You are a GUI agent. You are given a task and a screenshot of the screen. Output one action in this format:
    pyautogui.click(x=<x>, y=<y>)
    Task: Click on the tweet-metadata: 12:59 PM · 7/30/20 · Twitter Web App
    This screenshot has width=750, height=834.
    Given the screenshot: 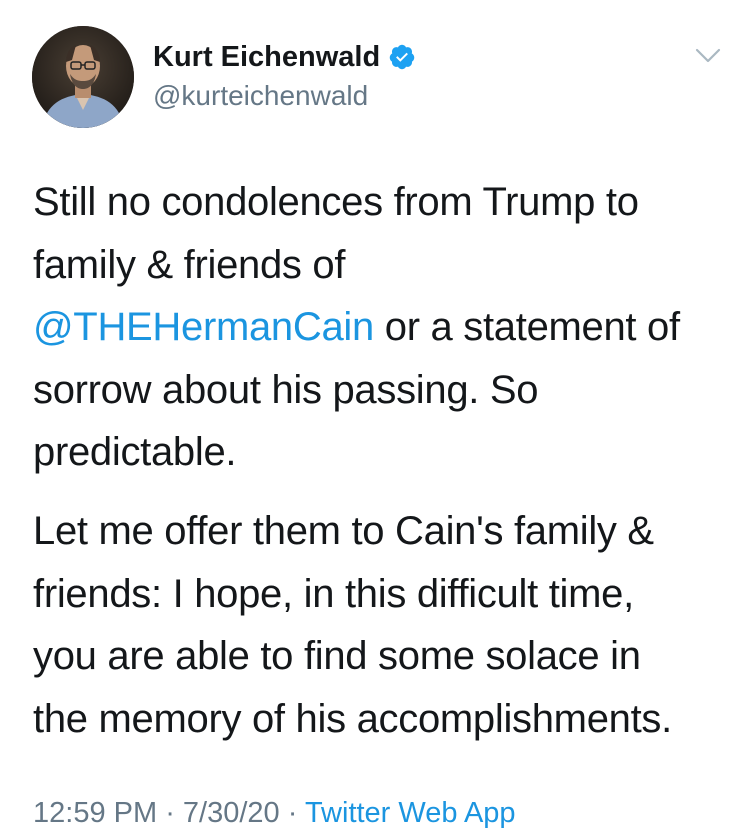 What is the action you would take?
    pyautogui.click(x=274, y=813)
    